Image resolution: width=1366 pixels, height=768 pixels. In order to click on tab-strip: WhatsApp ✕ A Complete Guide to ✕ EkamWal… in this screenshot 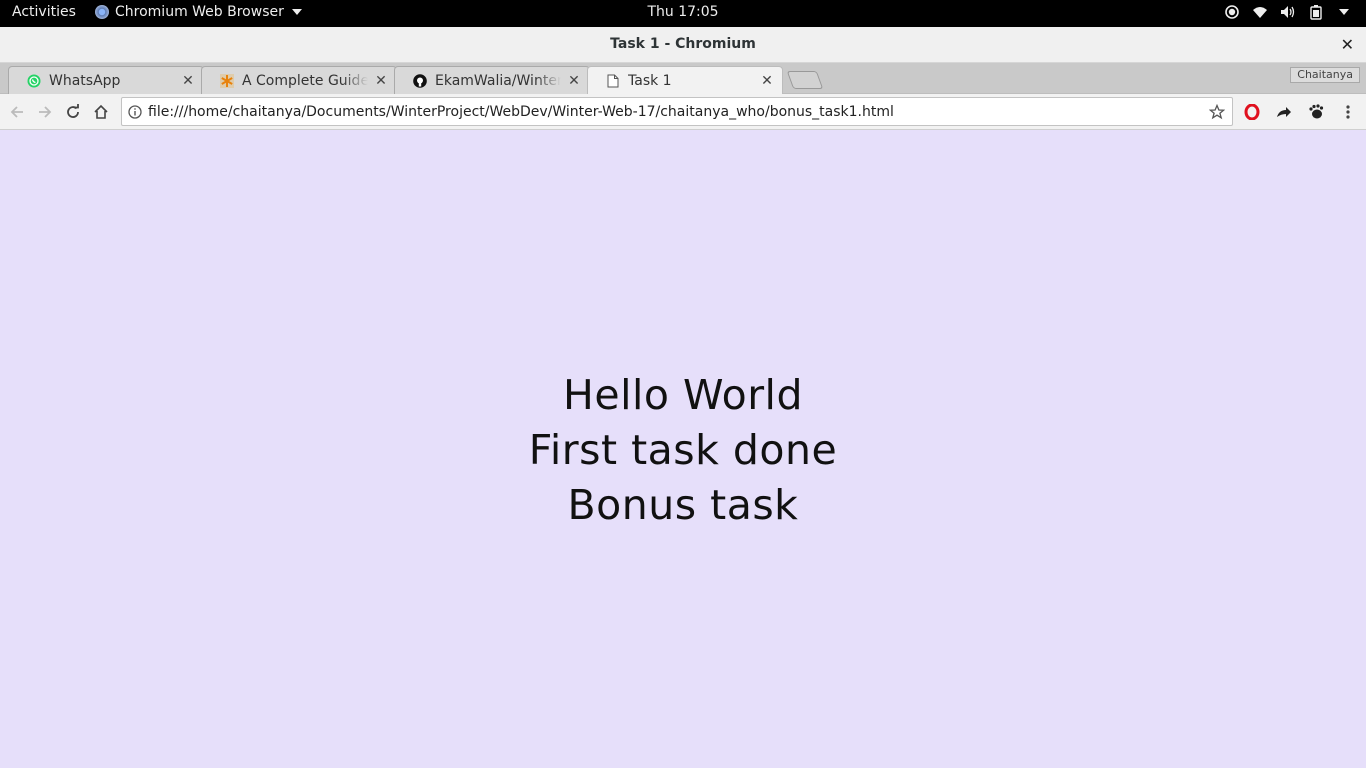, I will do `click(683, 79)`.